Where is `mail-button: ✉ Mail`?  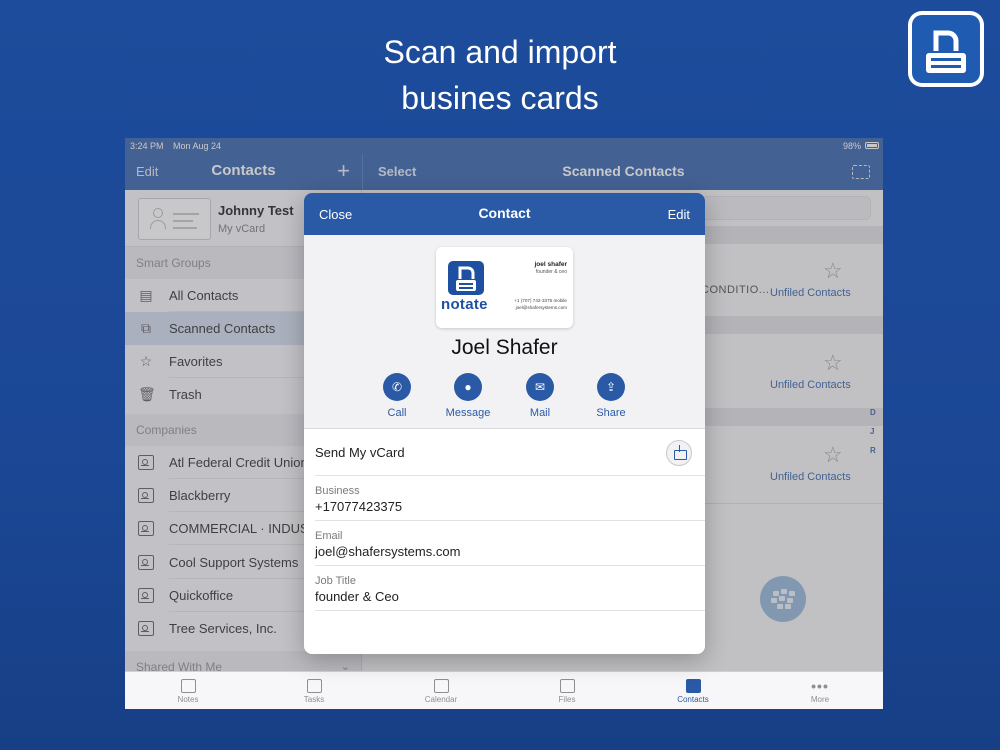 mail-button: ✉ Mail is located at coordinates (540, 396).